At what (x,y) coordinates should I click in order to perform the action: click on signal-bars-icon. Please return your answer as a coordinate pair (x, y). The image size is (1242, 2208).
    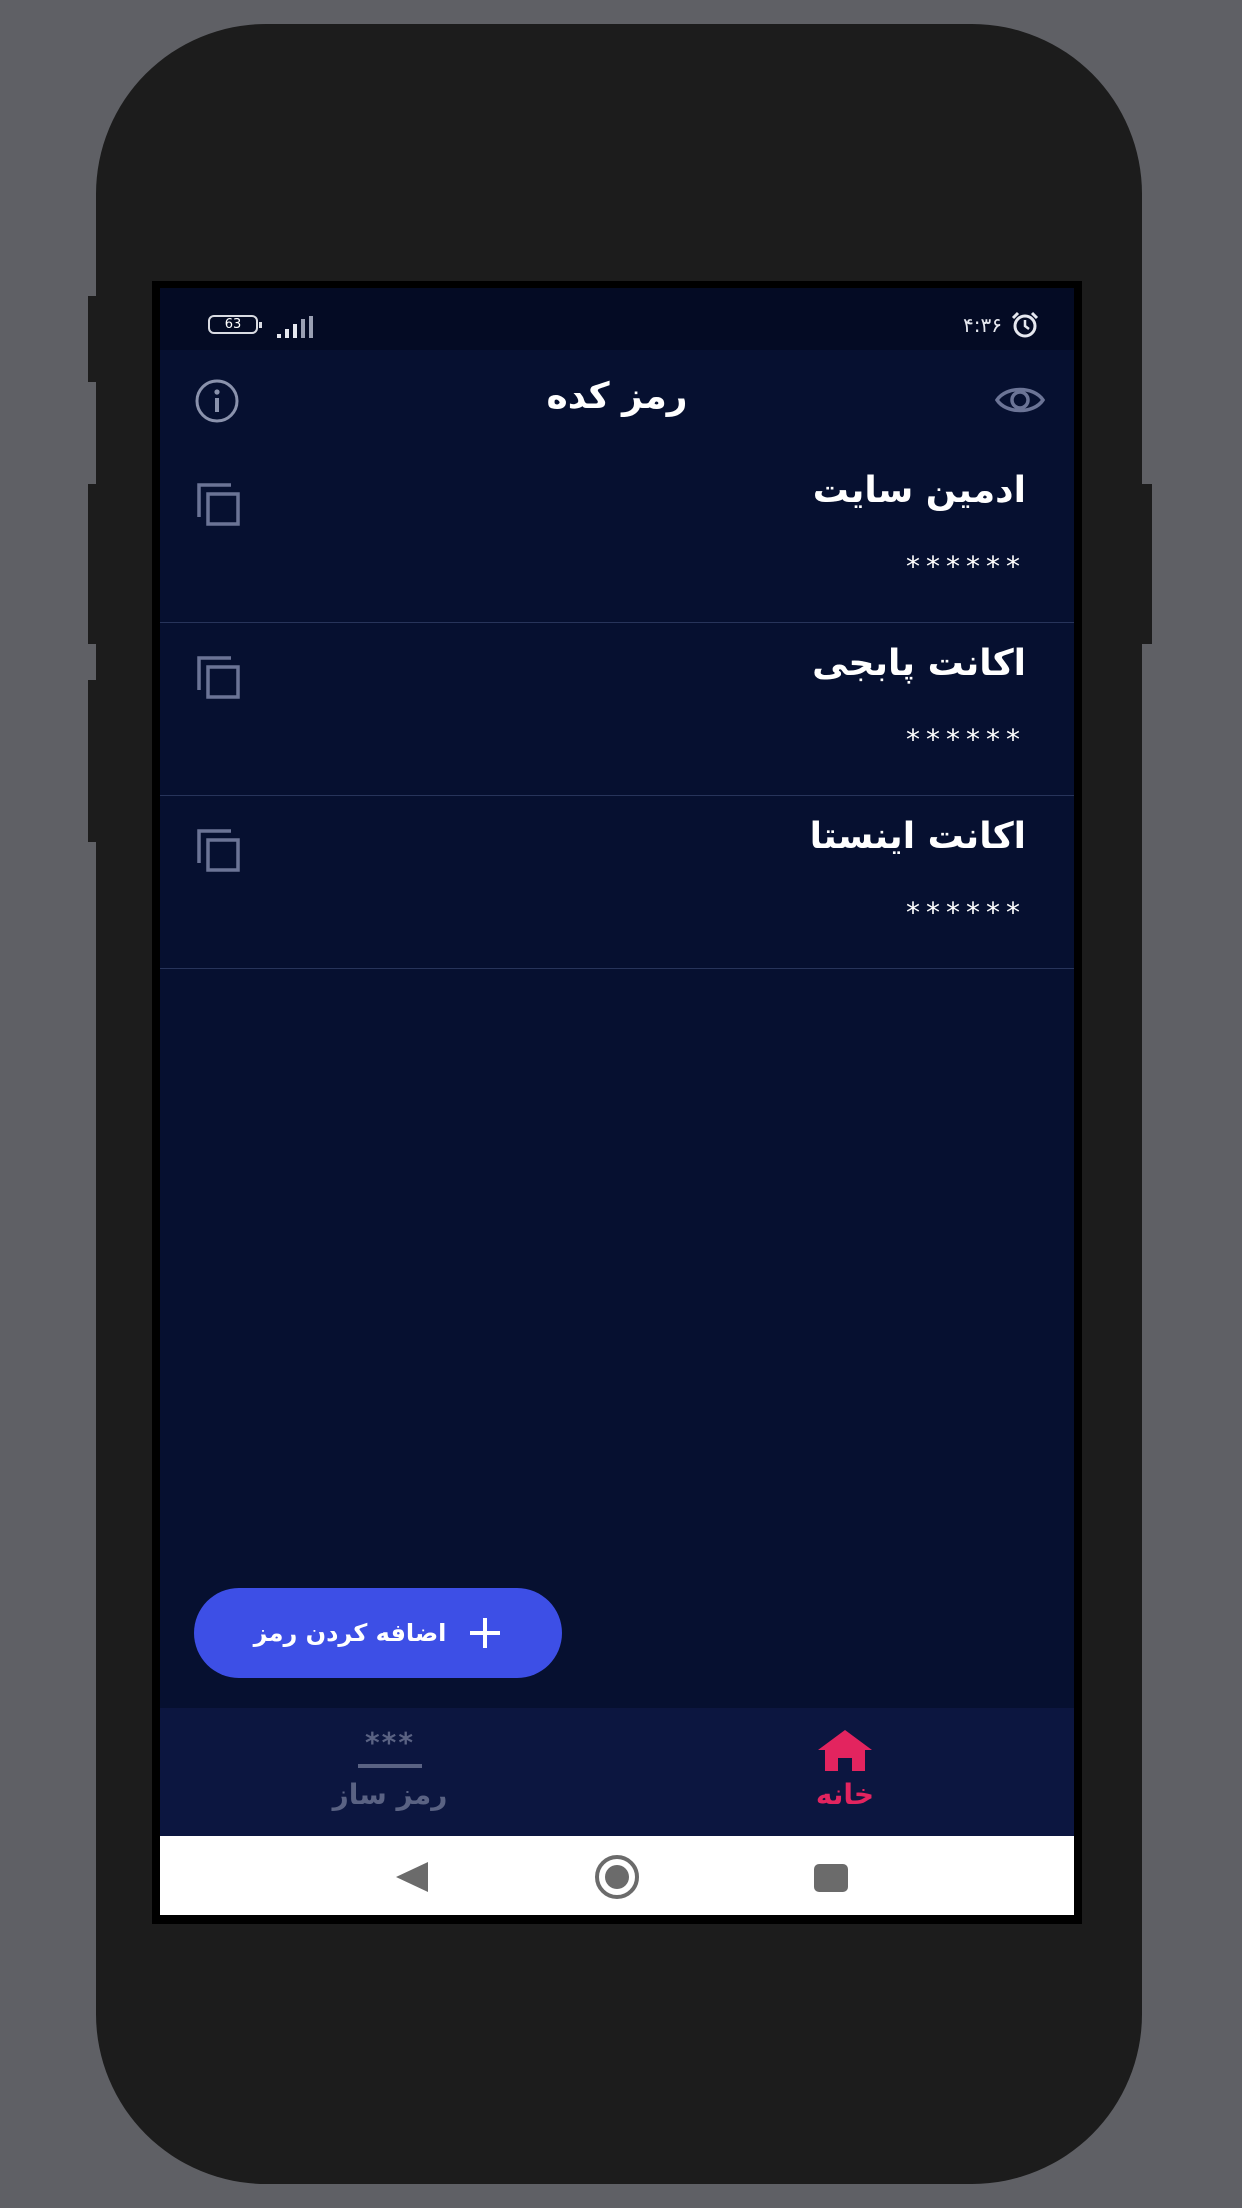
    Looking at the image, I should click on (295, 327).